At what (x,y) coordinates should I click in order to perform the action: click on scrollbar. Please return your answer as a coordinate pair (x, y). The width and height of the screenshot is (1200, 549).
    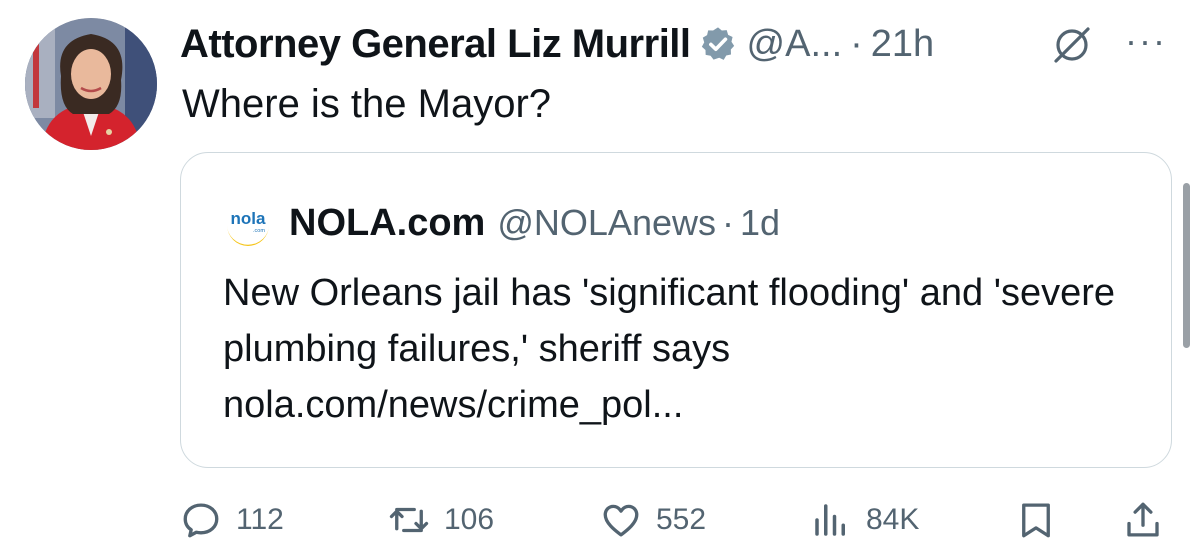
    Looking at the image, I should click on (1186, 265).